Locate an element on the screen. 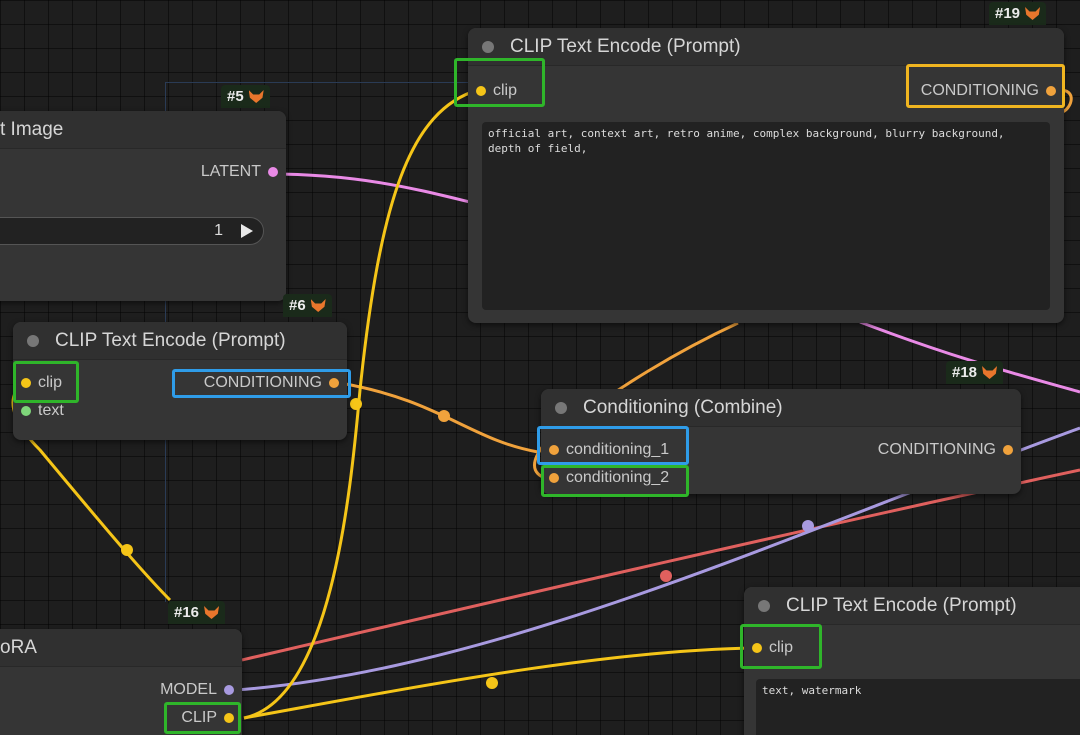 This screenshot has width=1080, height=735. node-id-text: #16 is located at coordinates (187, 612).